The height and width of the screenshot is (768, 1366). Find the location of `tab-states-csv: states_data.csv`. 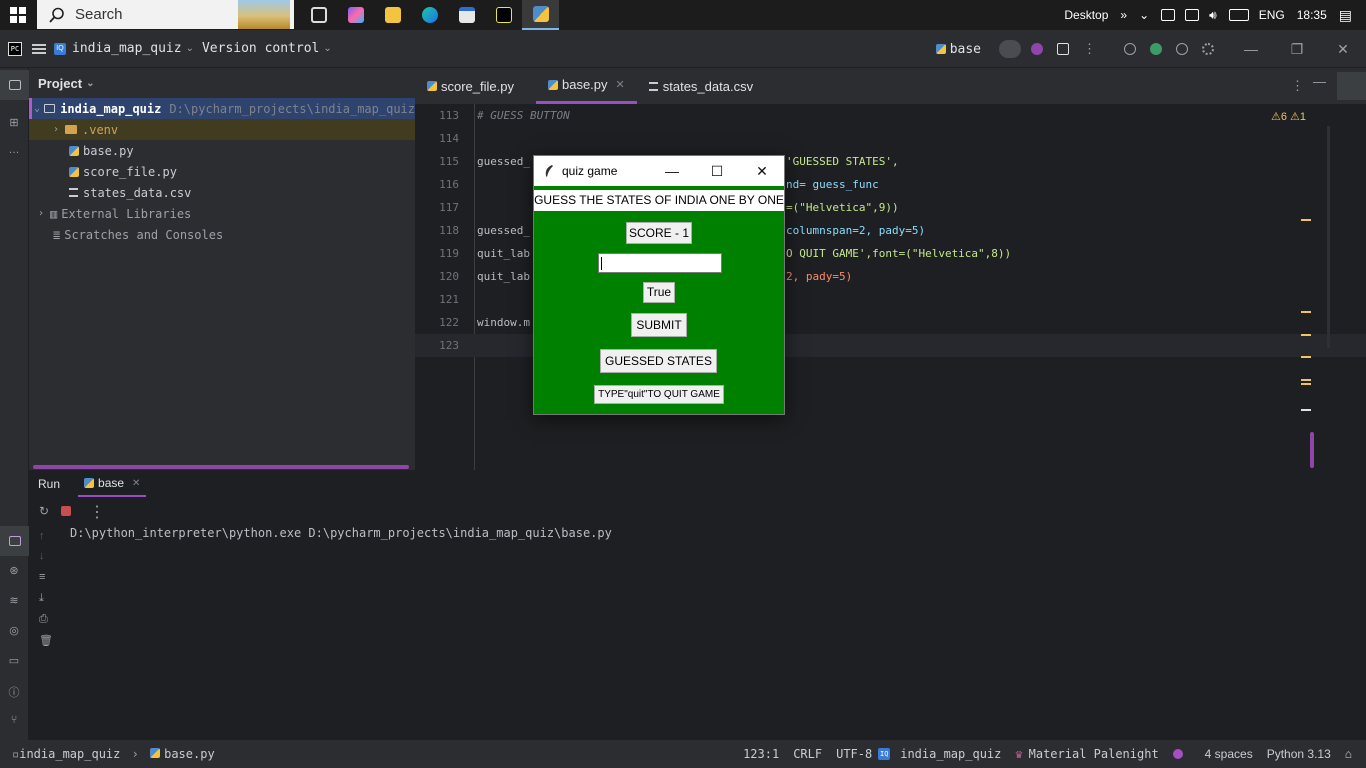

tab-states-csv: states_data.csv is located at coordinates (701, 86).